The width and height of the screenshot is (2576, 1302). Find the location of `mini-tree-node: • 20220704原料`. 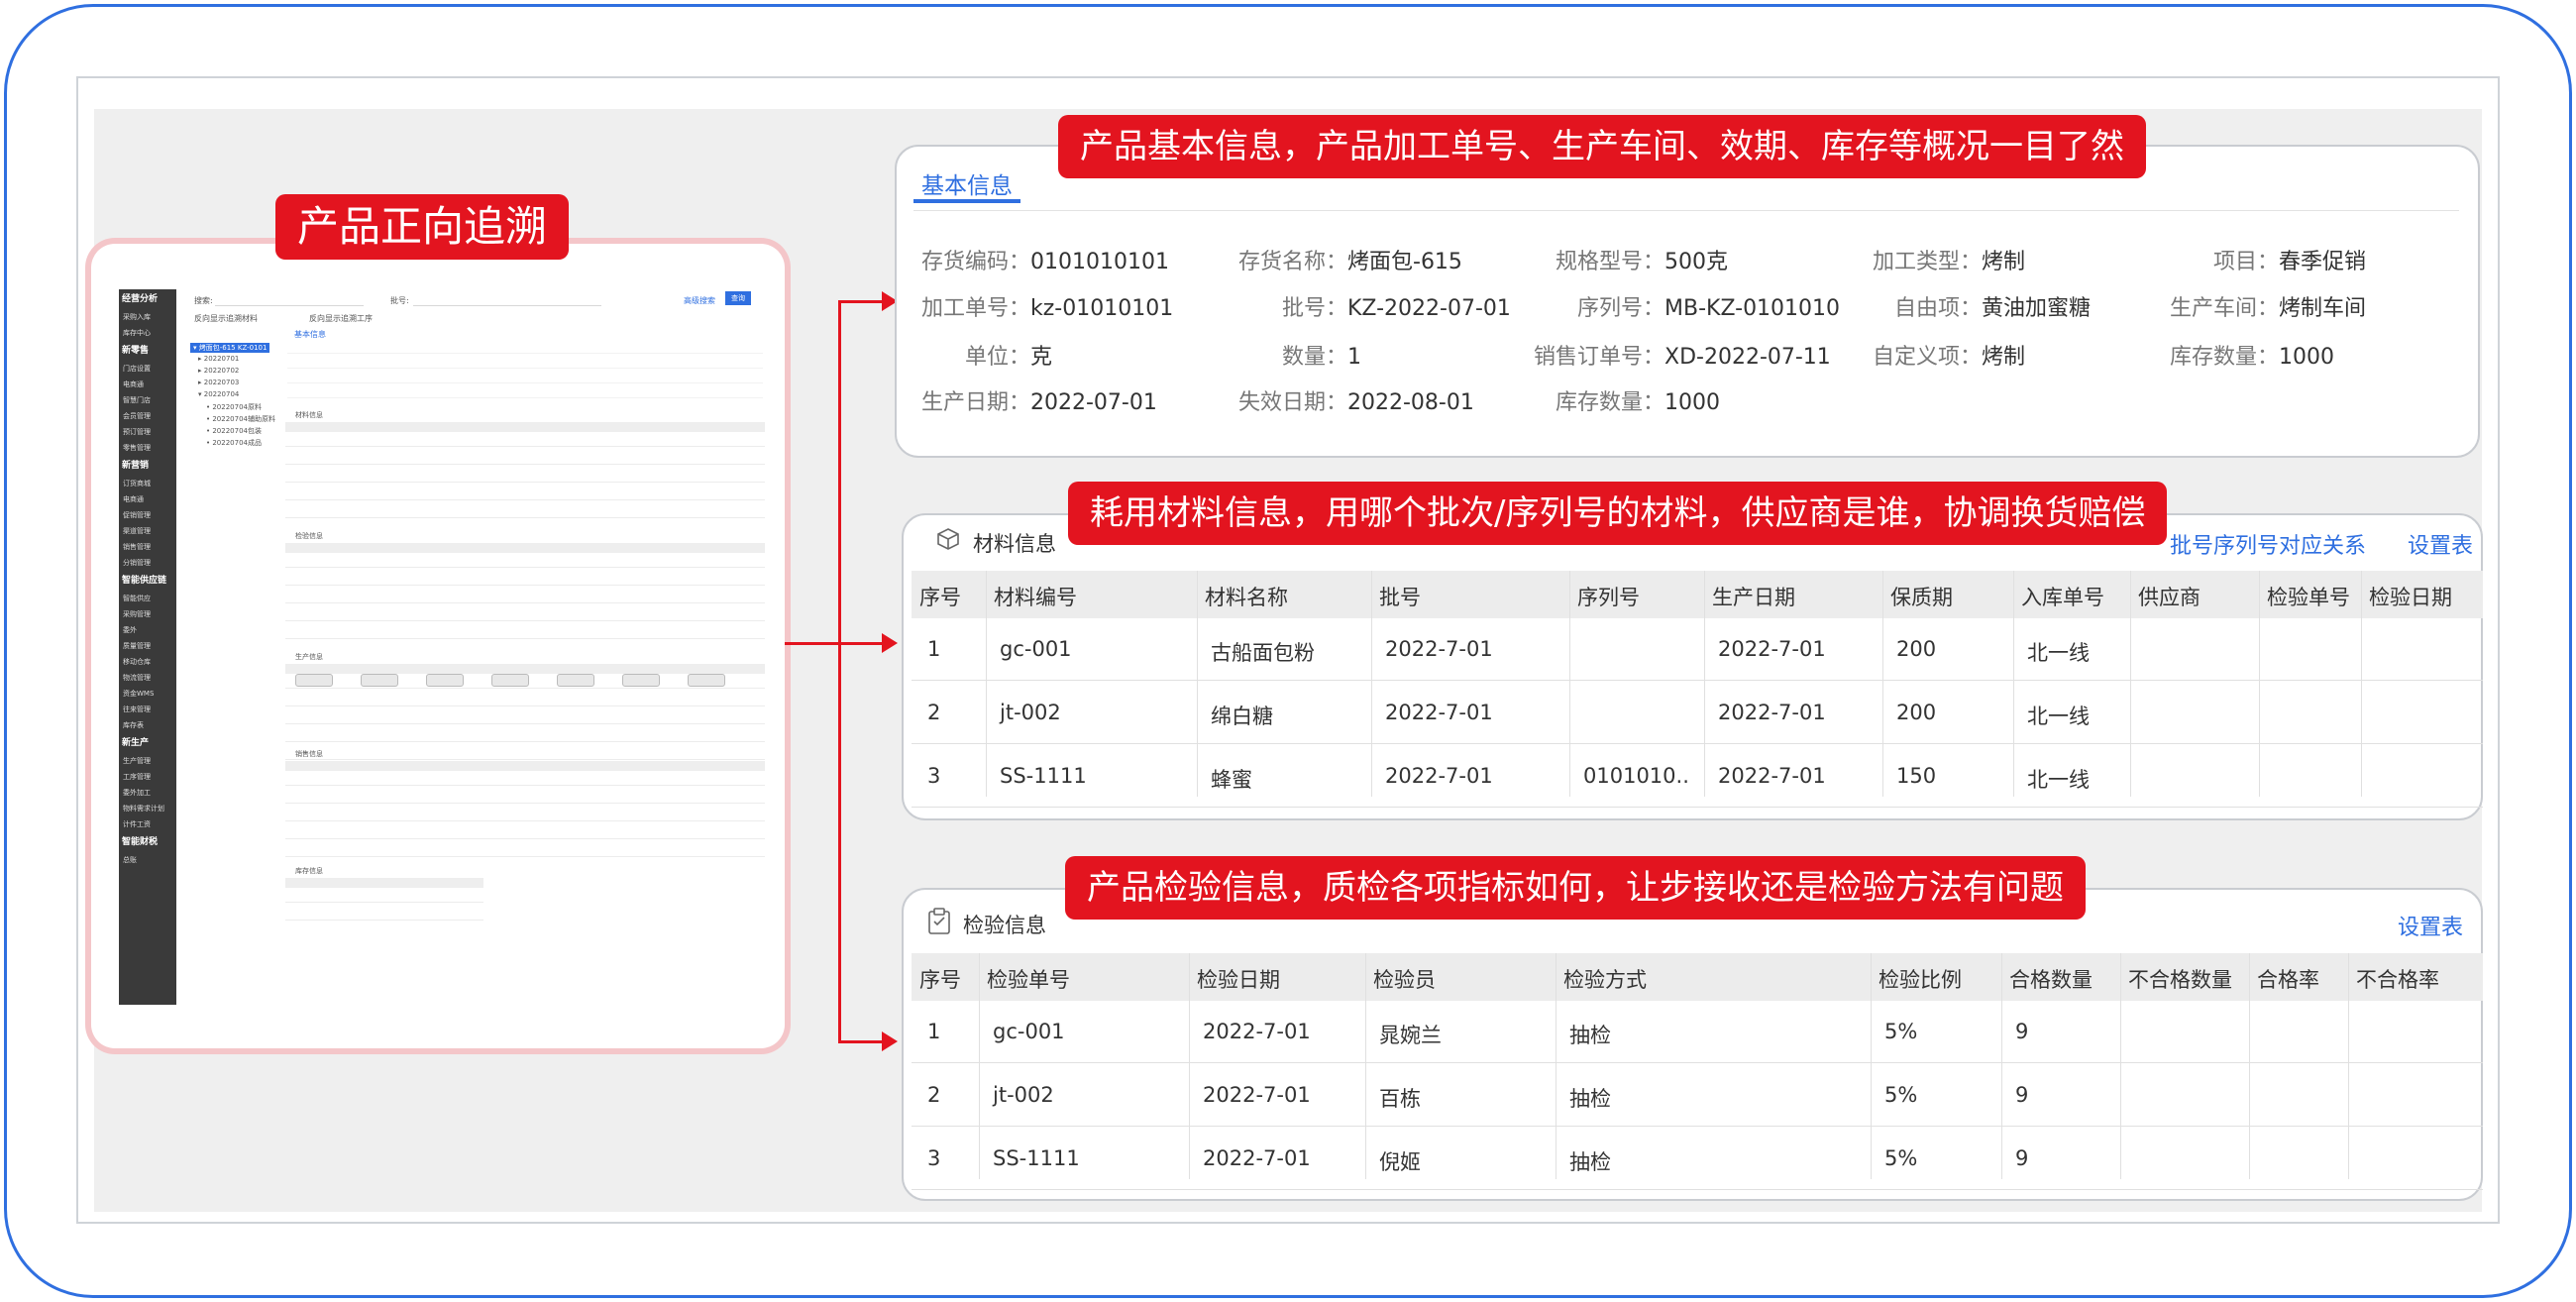

mini-tree-node: • 20220704原料 is located at coordinates (234, 407).